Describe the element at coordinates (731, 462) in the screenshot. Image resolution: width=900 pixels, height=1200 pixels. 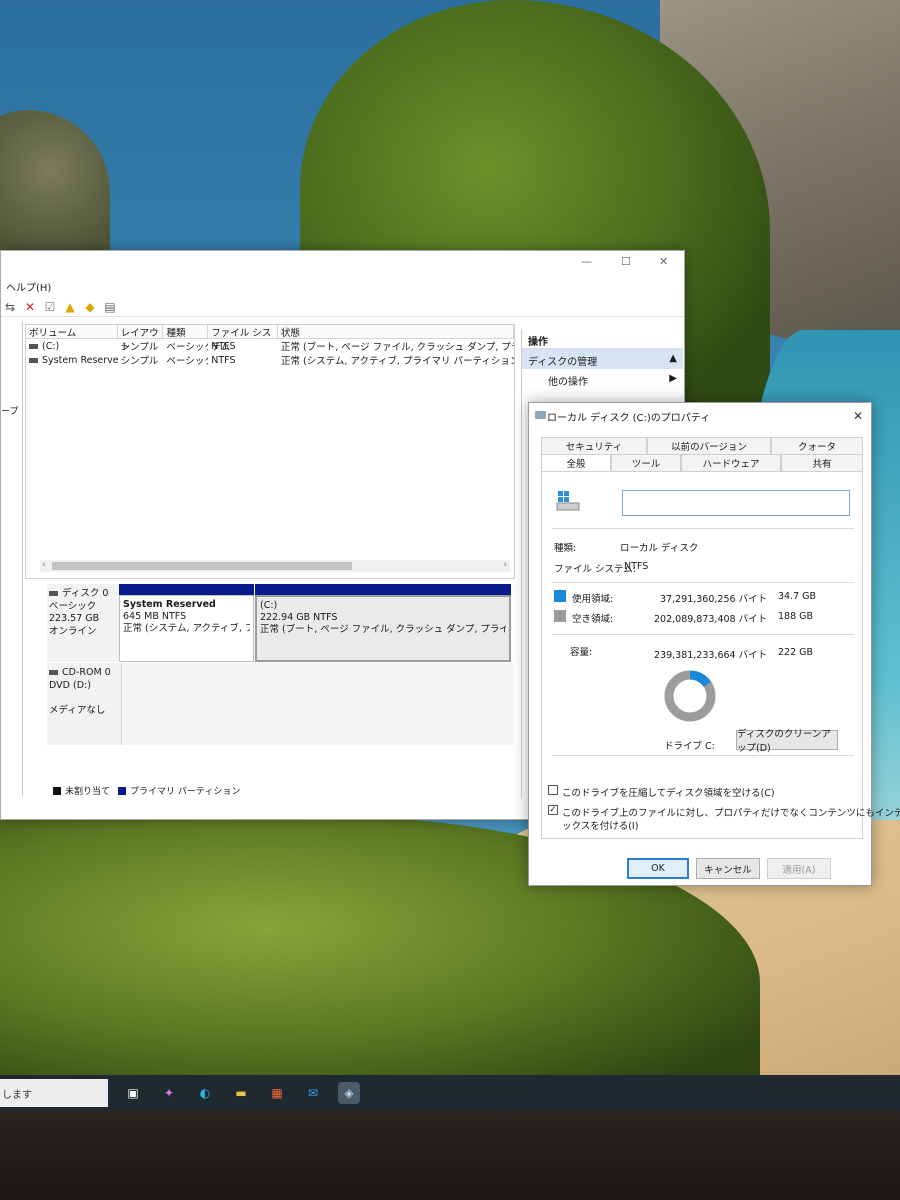
I see `tab-hardware: ハードウェア` at that location.